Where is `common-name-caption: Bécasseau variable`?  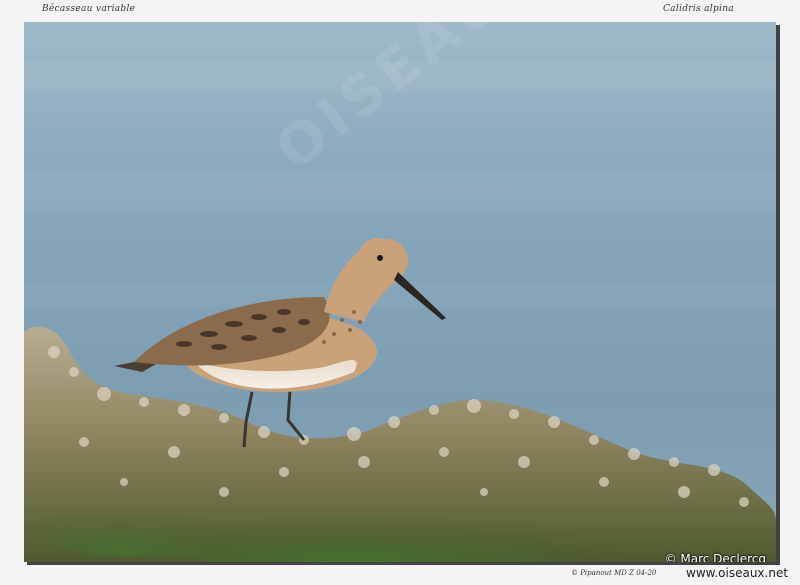 common-name-caption: Bécasseau variable is located at coordinates (89, 9).